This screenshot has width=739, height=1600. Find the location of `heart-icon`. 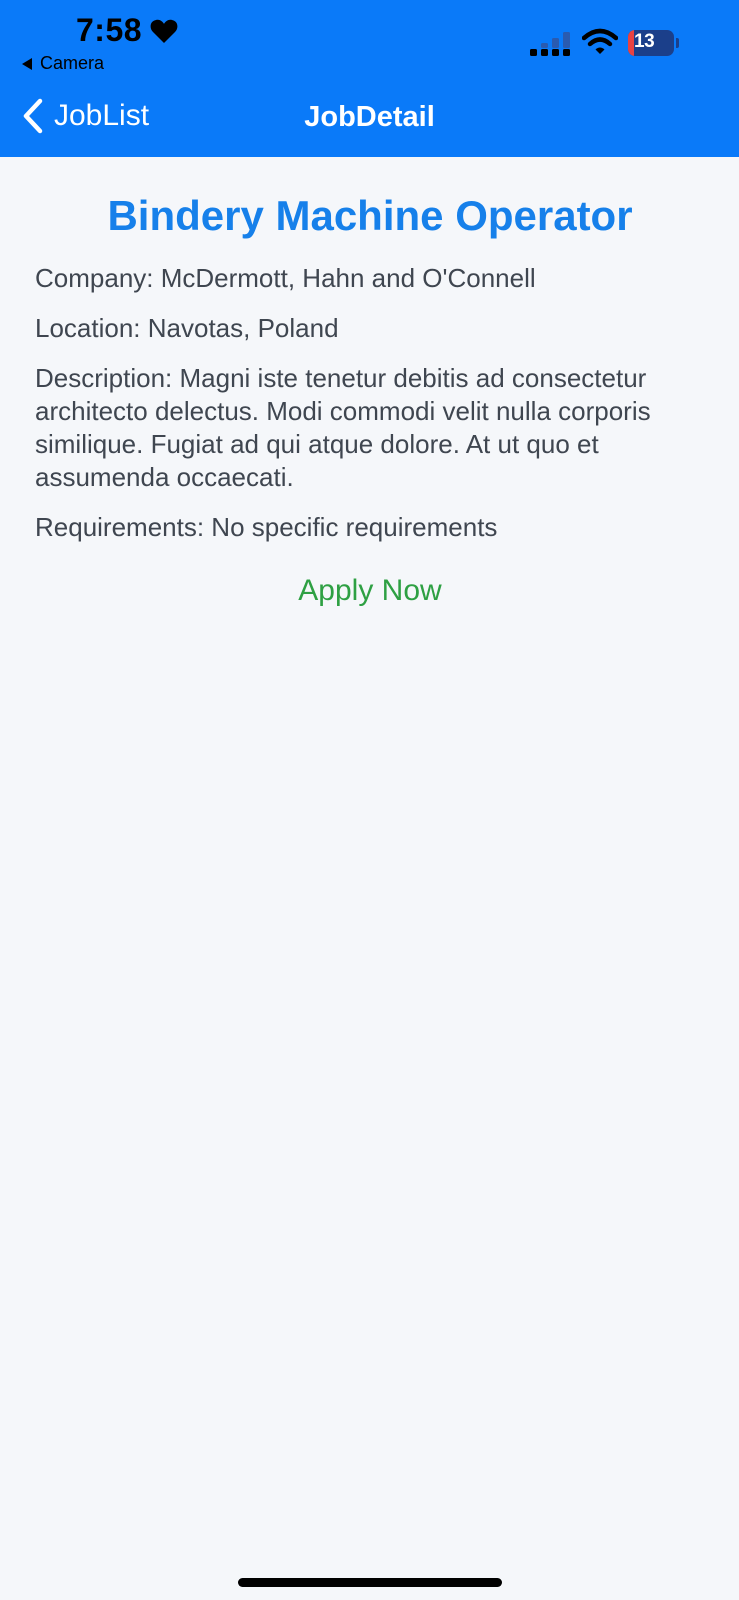

heart-icon is located at coordinates (164, 31).